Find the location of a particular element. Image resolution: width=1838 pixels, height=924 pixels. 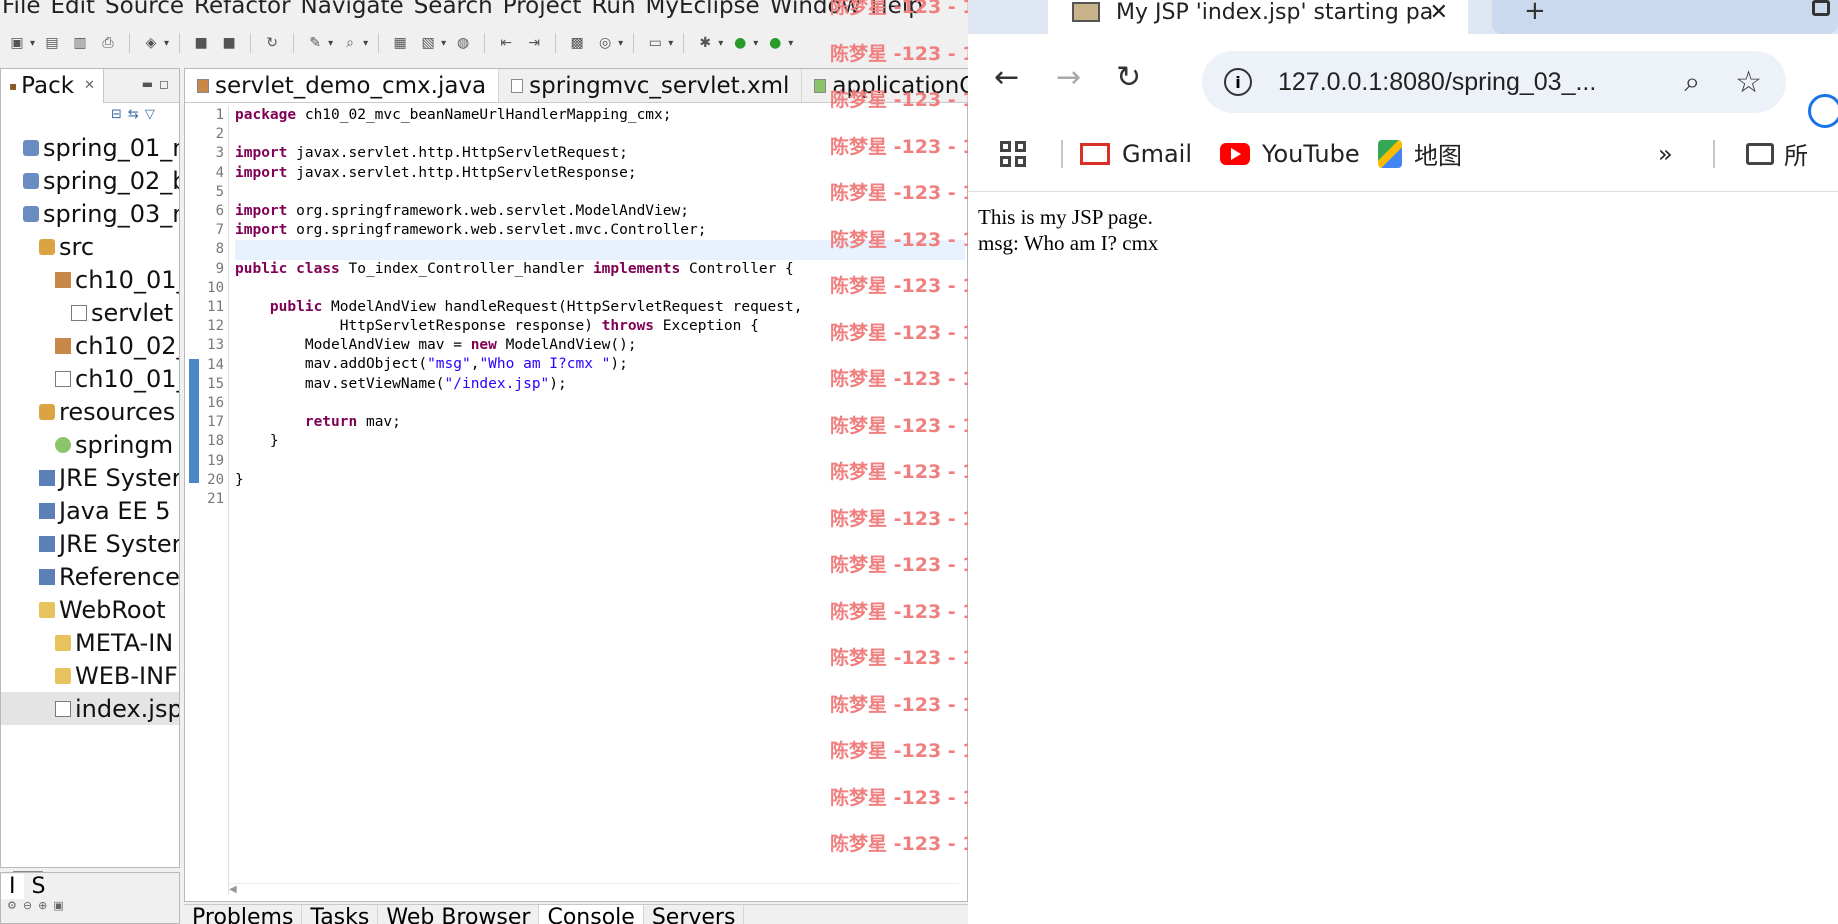

bookmark-maps: 地图 is located at coordinates (1420, 153).